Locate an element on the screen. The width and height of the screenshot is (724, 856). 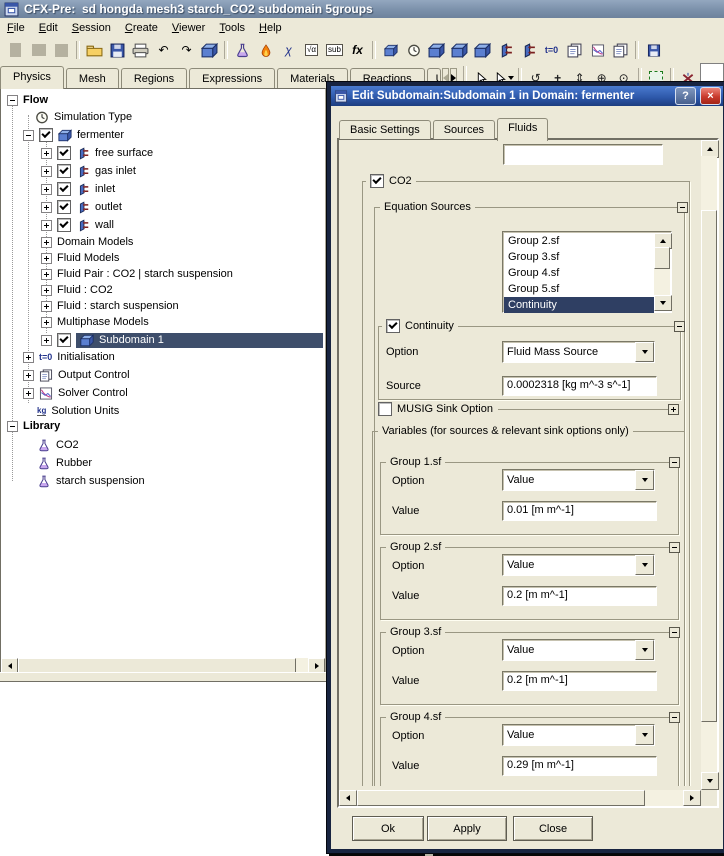
list-item: Group 3.sf is located at coordinates (579, 257).